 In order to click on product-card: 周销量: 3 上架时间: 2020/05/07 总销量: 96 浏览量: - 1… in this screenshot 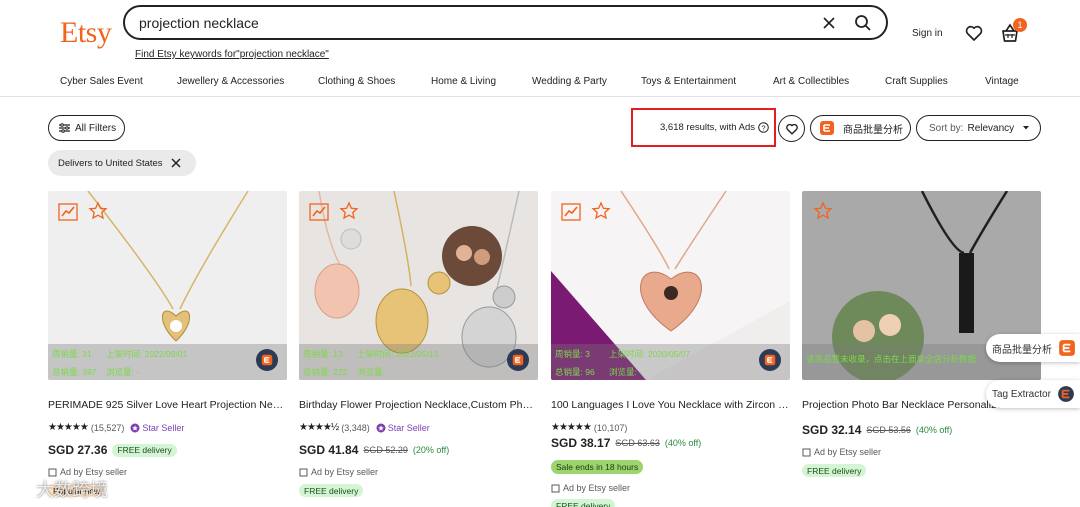, I will do `click(670, 349)`.